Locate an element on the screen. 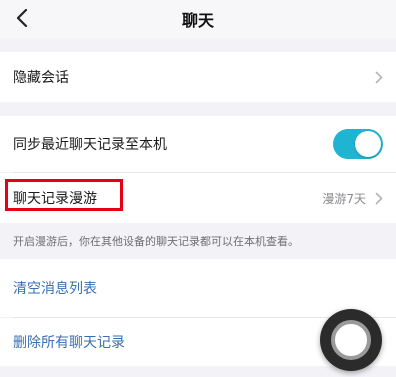  hide-session-row: 隐藏会话 is located at coordinates (198, 77).